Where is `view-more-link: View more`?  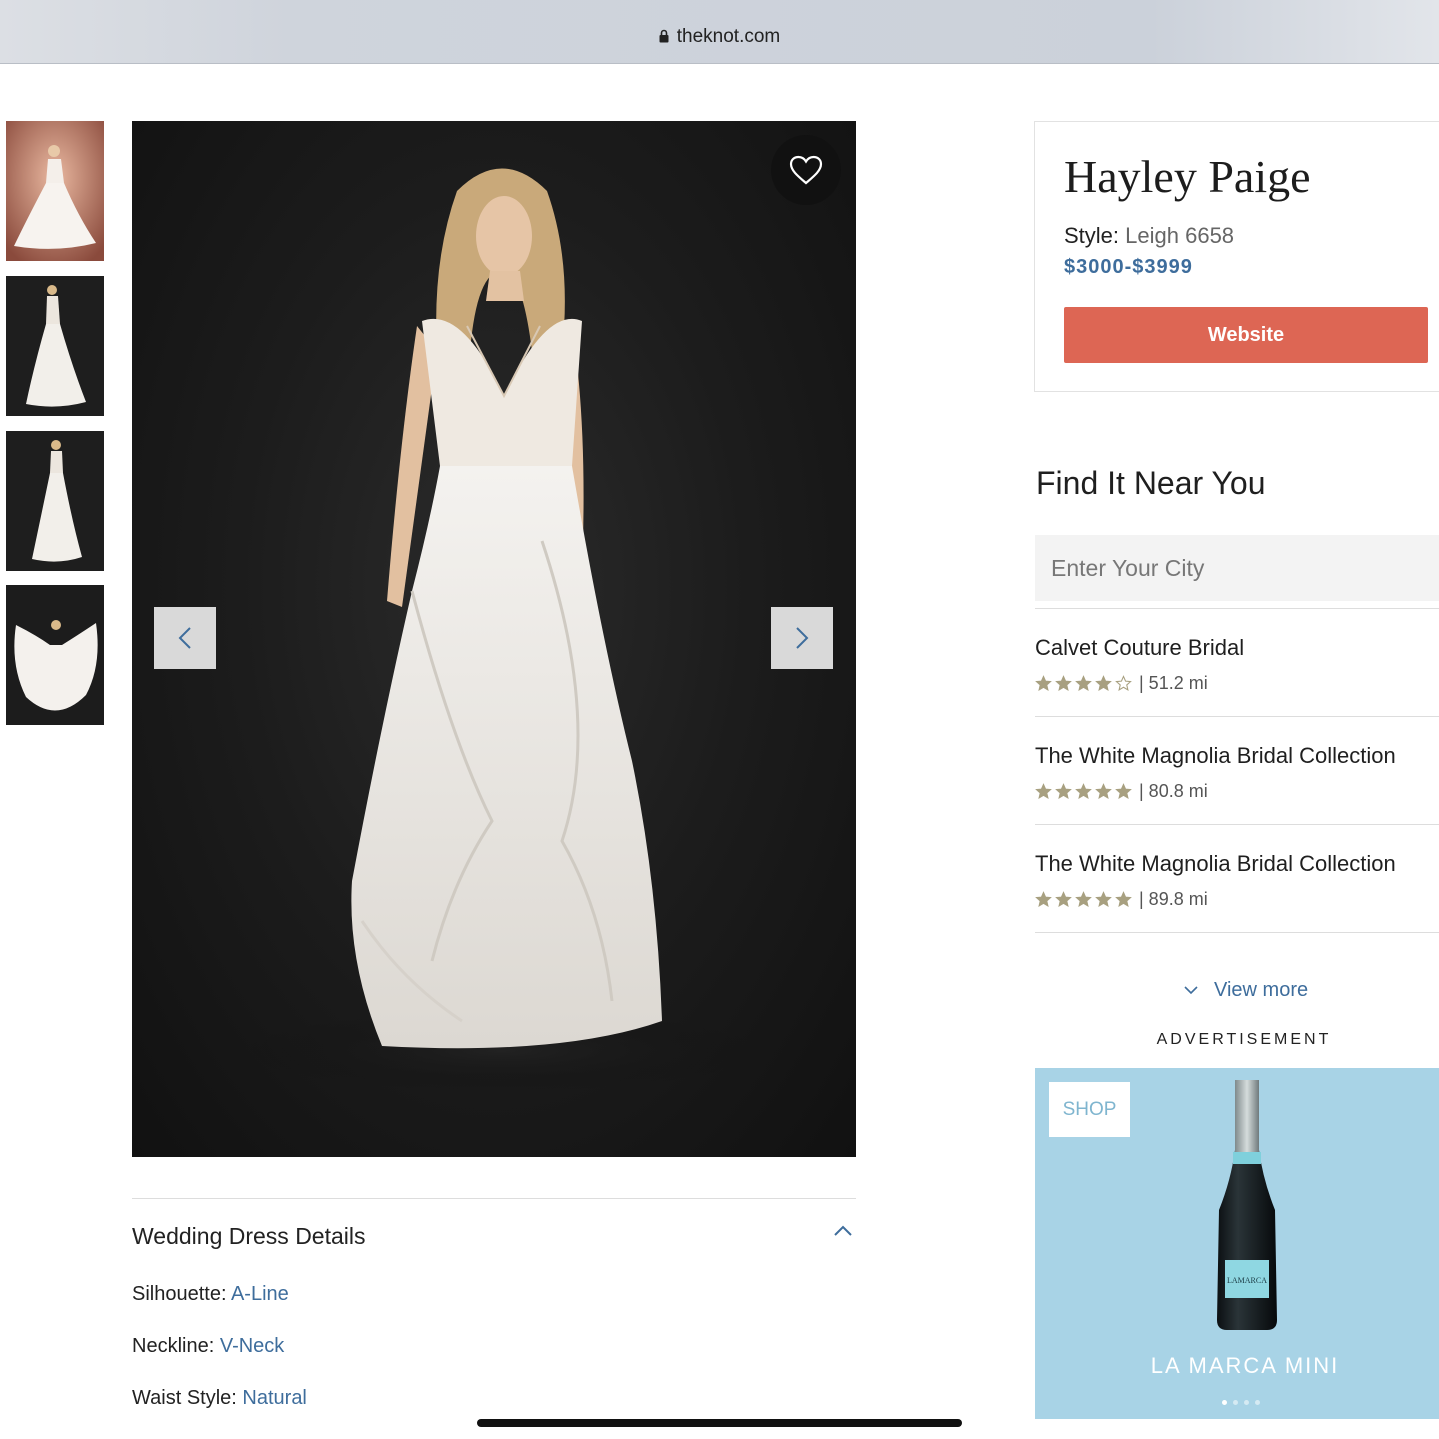
view-more-link: View more is located at coordinates (1246, 990).